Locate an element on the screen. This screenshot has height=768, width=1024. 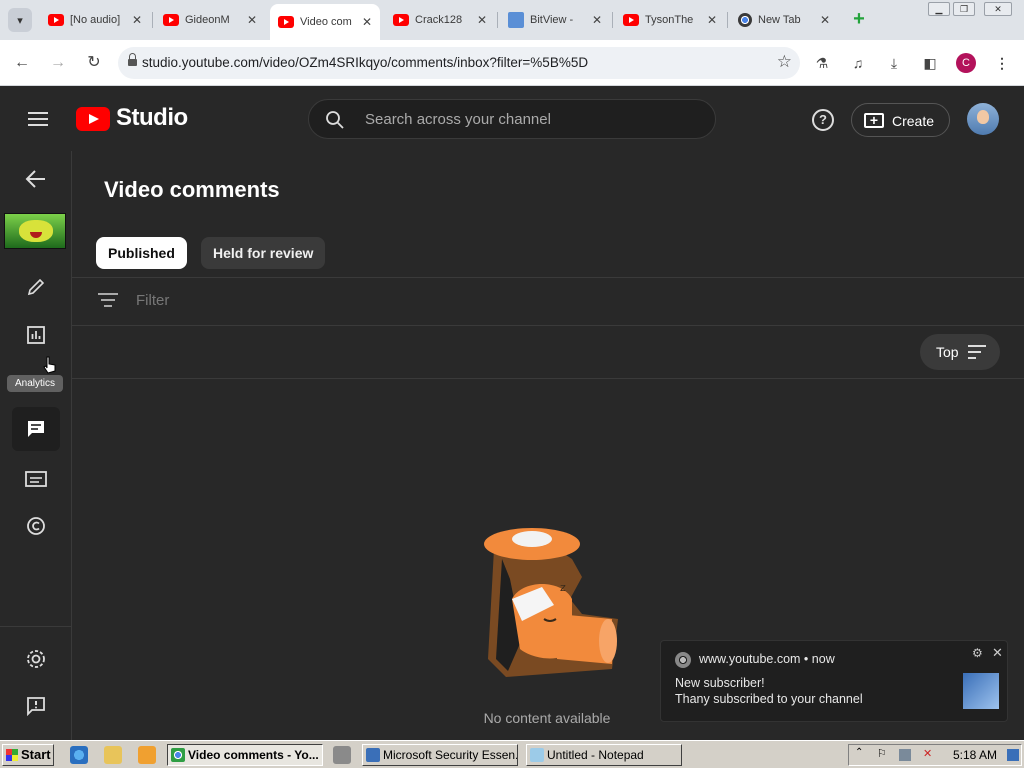
channel-search-bar: Search across your channel is located at coordinates (512, 119).